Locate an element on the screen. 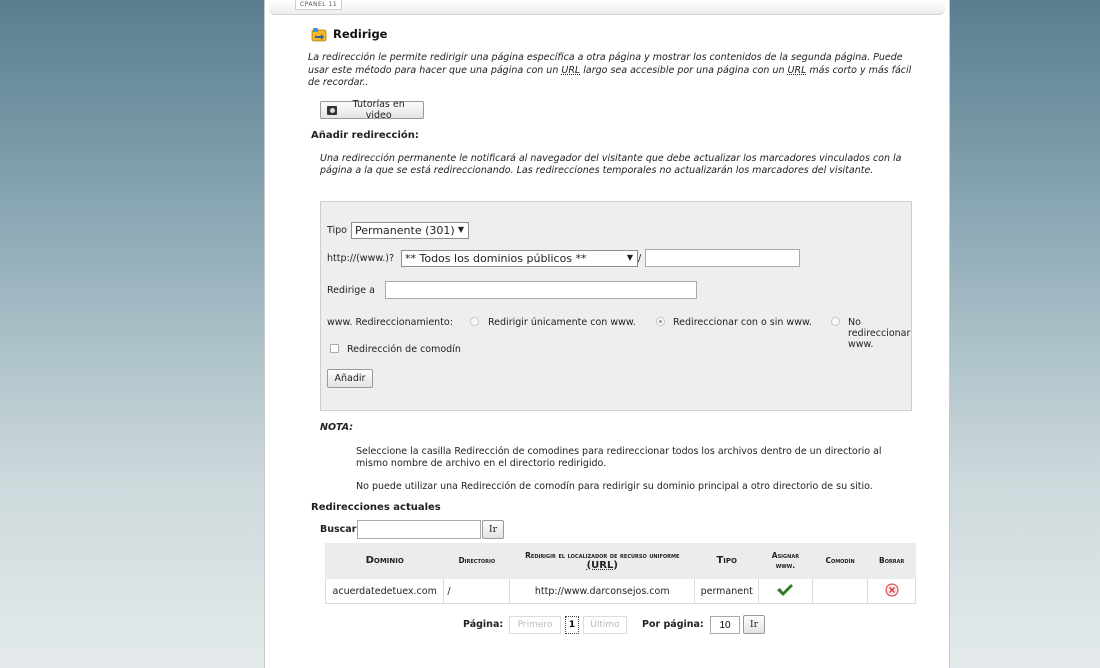 The width and height of the screenshot is (1100, 668). type-select-value: Permanente (301) is located at coordinates (405, 230).